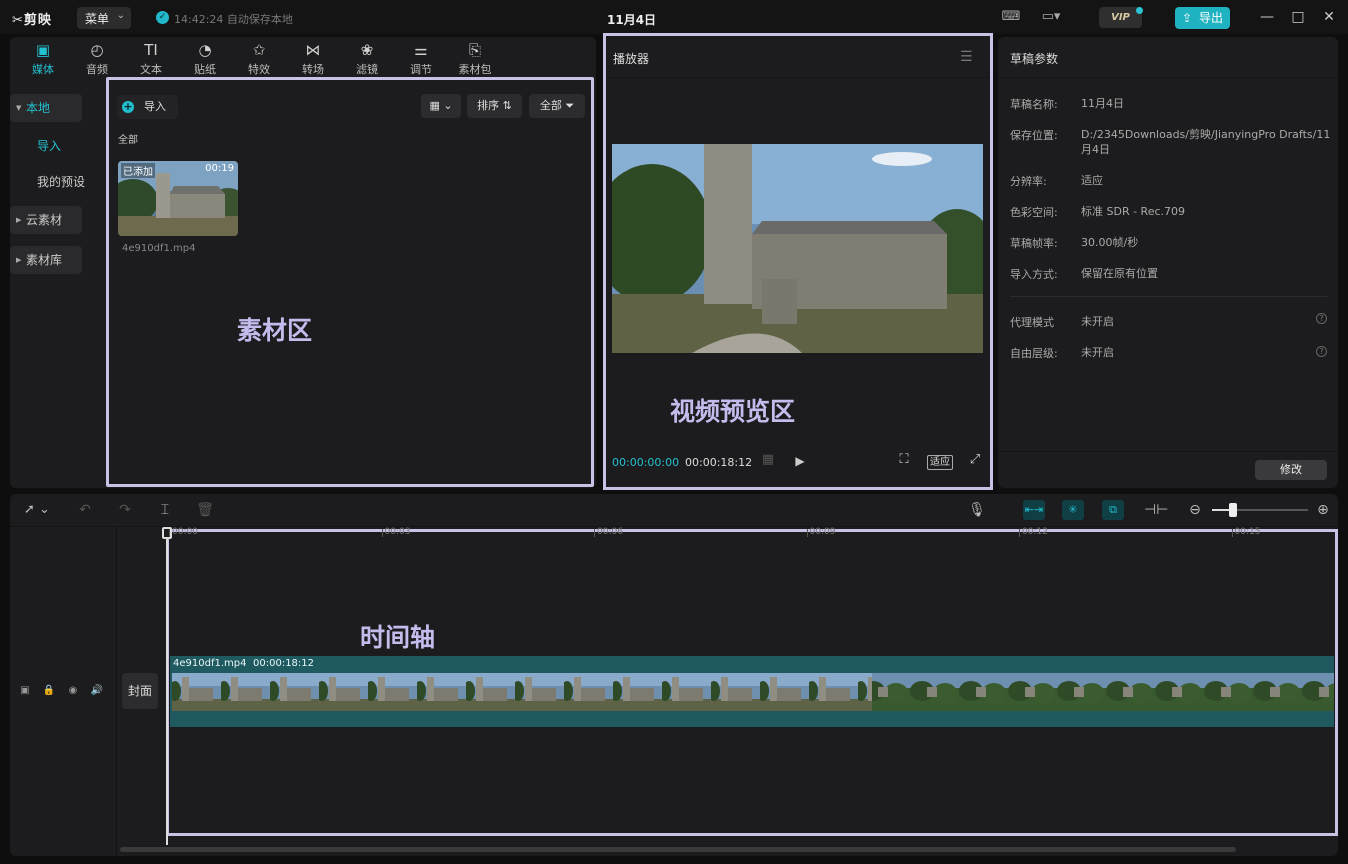 The width and height of the screenshot is (1348, 864). I want to click on zoom-slider-handle, so click(1233, 510).